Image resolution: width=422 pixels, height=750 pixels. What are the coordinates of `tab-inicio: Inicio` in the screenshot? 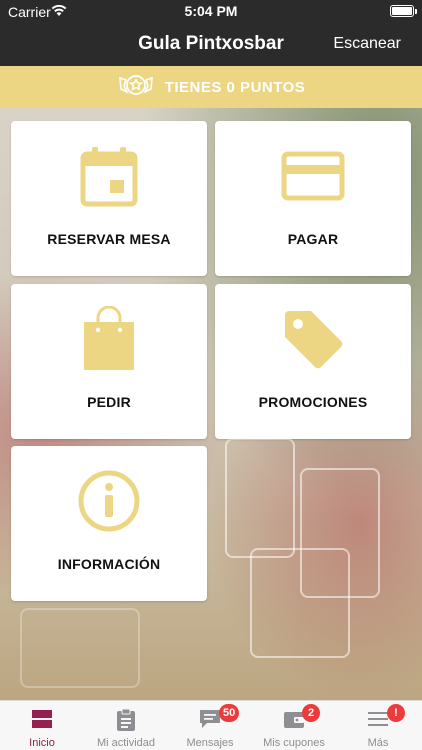 It's located at (42, 725).